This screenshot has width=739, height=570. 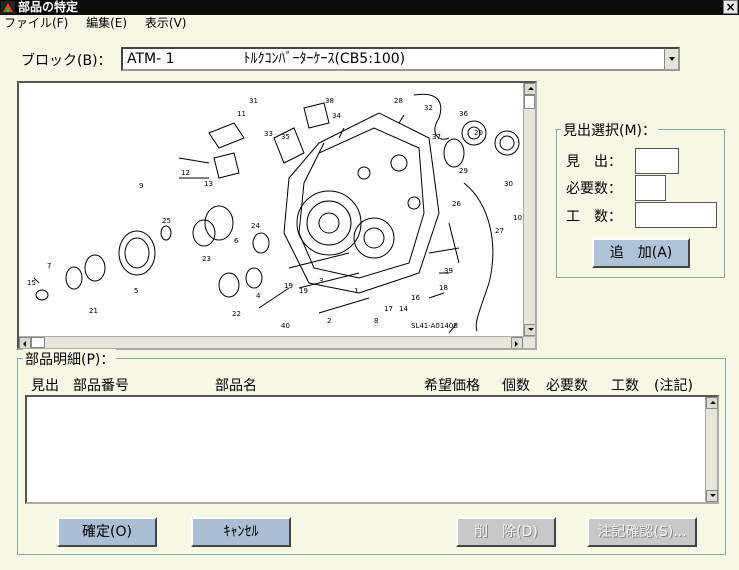 I want to click on select-group-title: 見出選択(M)：, so click(x=610, y=130).